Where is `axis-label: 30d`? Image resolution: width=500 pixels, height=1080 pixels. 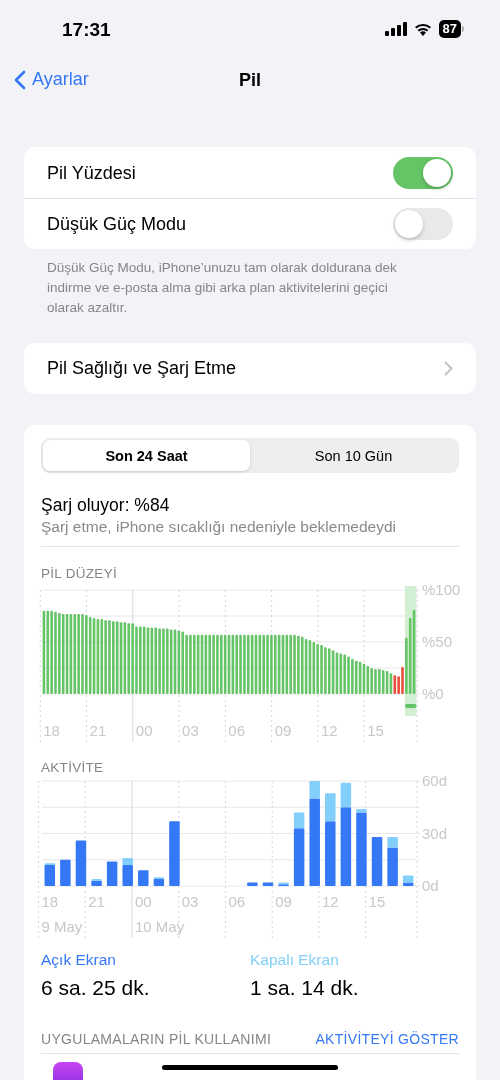 axis-label: 30d is located at coordinates (435, 833).